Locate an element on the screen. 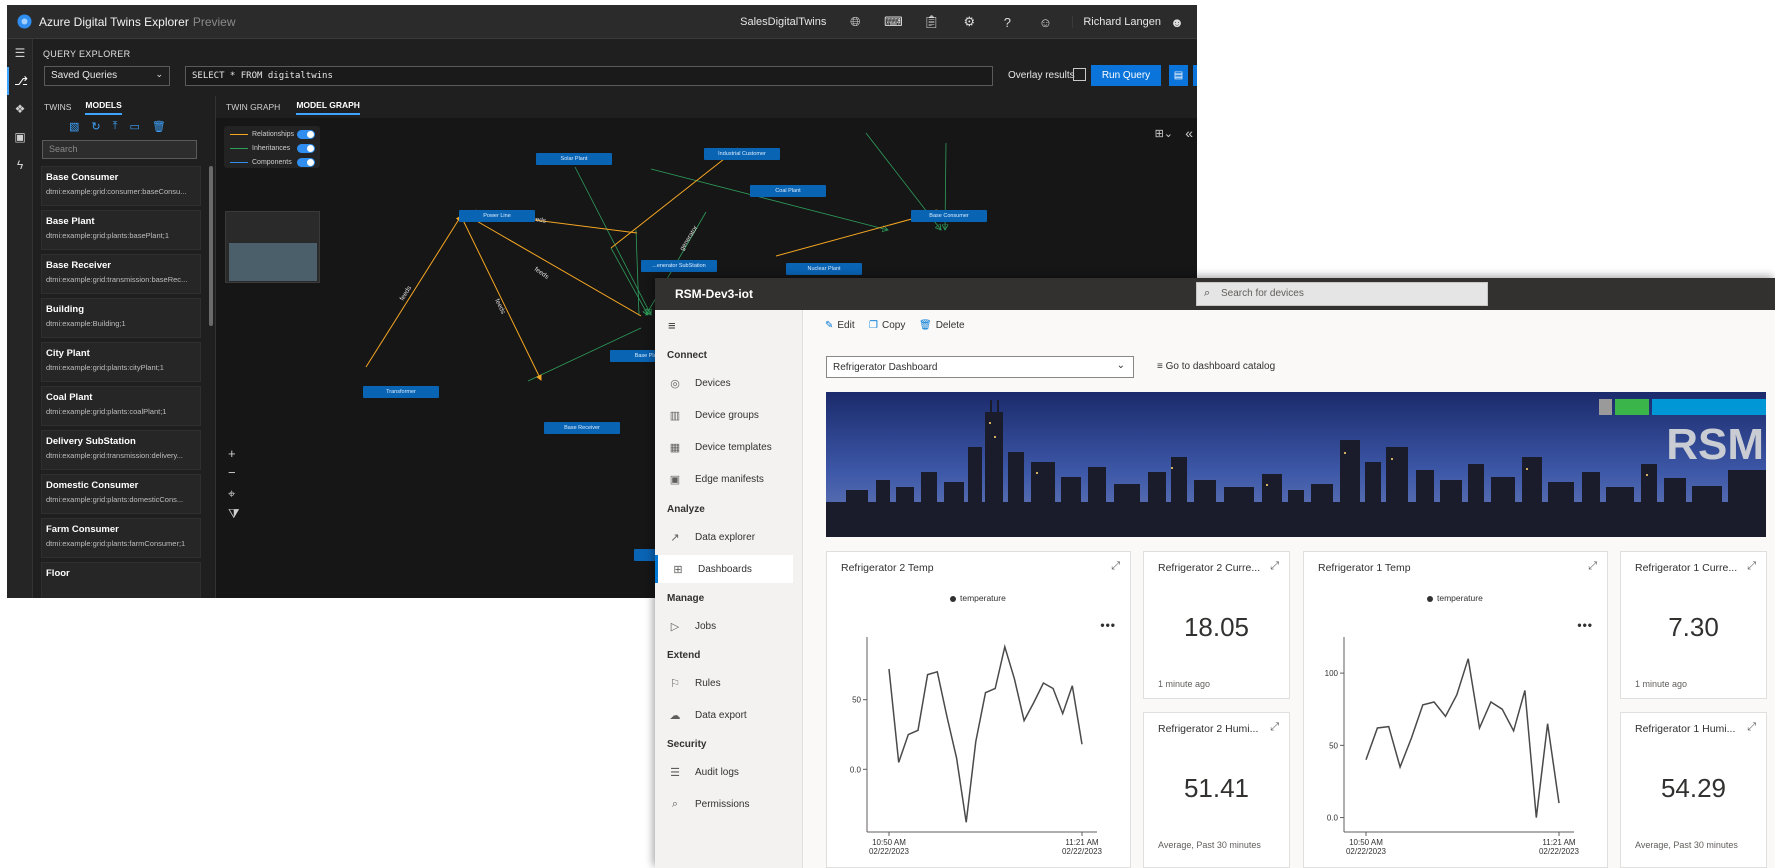 This screenshot has width=1775, height=868. graph-node-base-consumer: Base Consumer is located at coordinates (949, 216).